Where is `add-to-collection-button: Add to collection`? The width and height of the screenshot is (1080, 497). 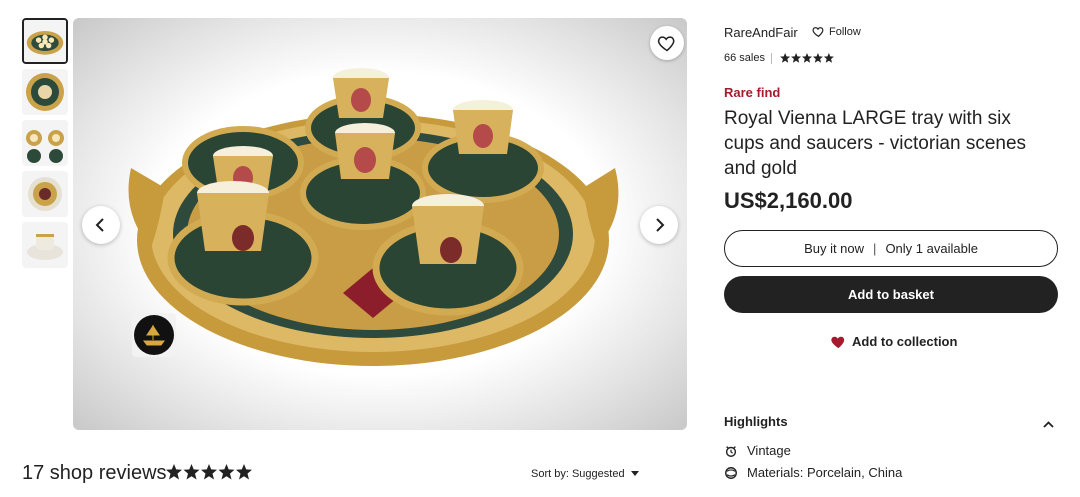 add-to-collection-button: Add to collection is located at coordinates (893, 341).